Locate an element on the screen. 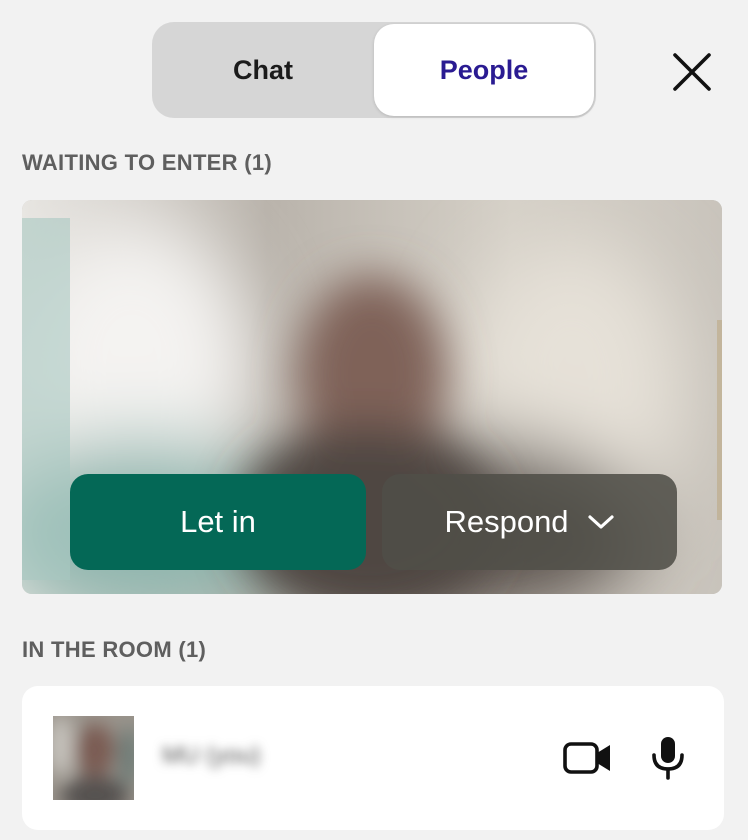  avatar is located at coordinates (93, 758).